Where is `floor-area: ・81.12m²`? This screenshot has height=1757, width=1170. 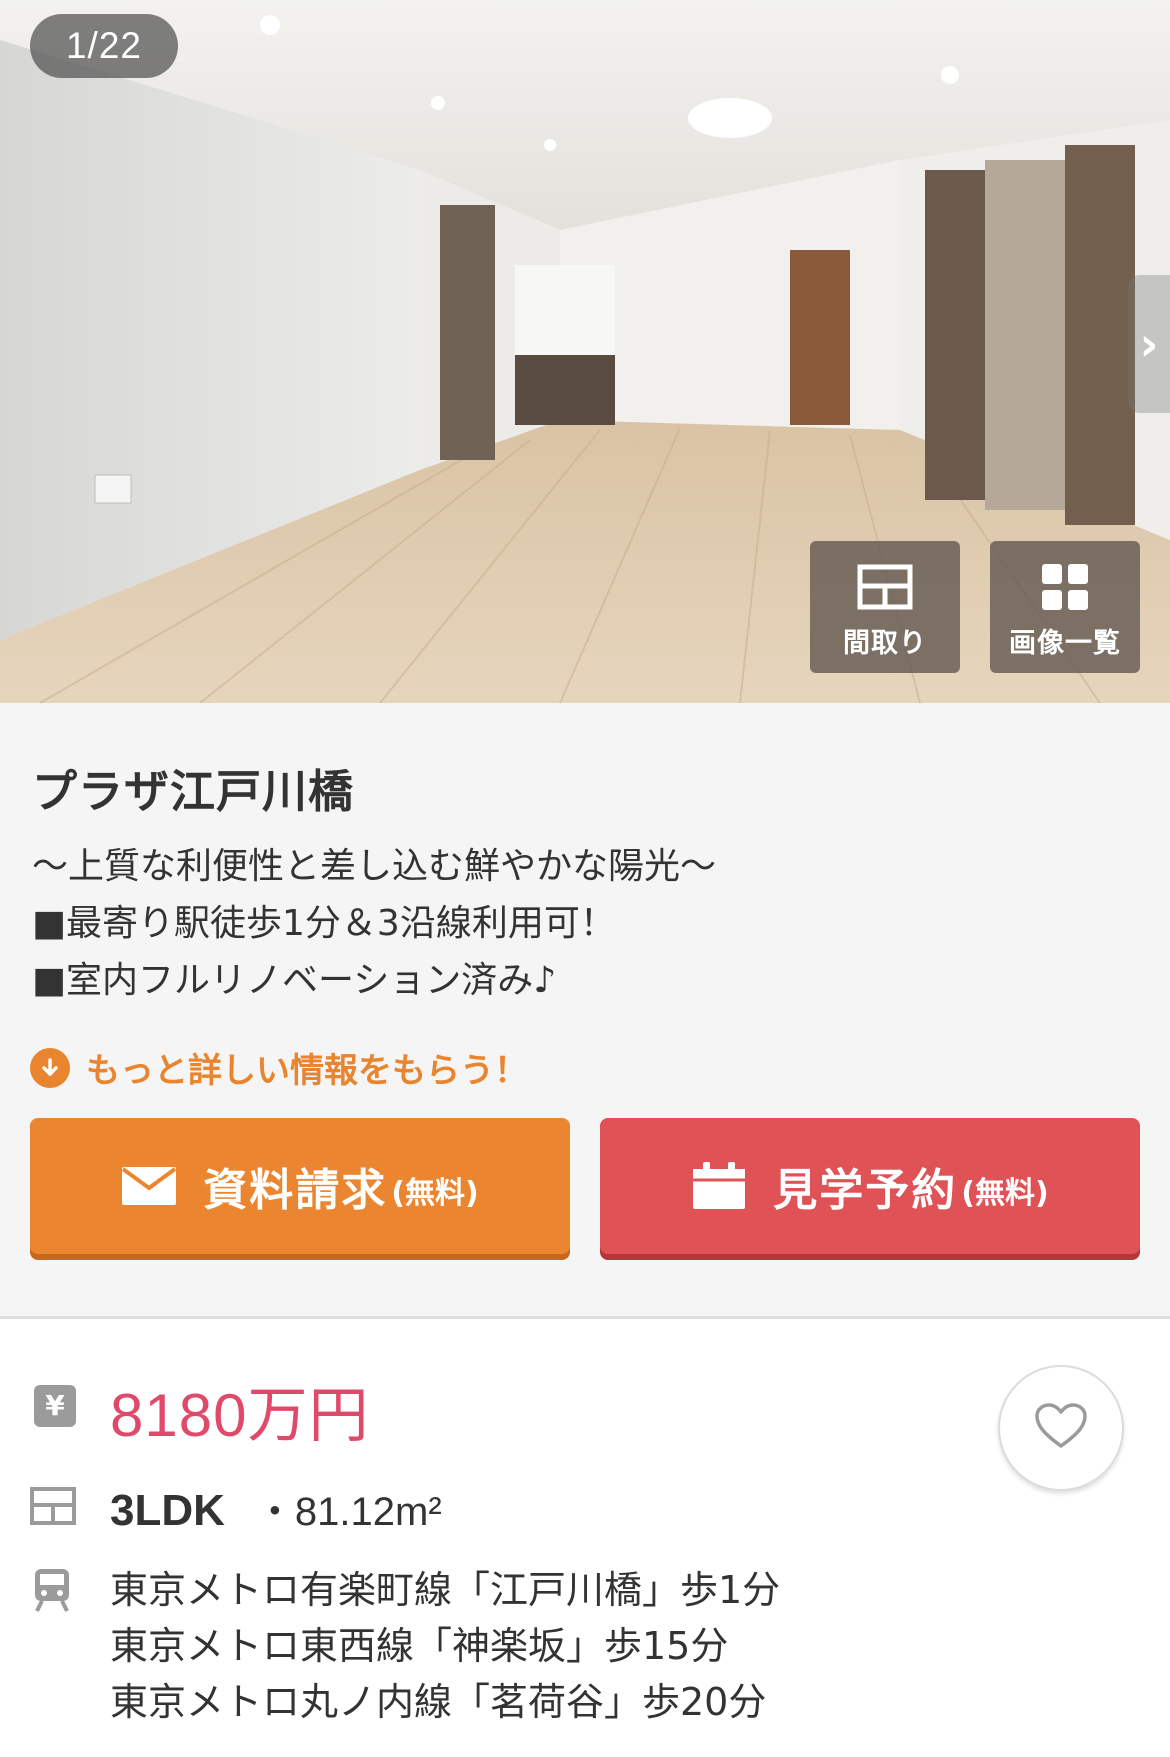 floor-area: ・81.12m² is located at coordinates (348, 1512).